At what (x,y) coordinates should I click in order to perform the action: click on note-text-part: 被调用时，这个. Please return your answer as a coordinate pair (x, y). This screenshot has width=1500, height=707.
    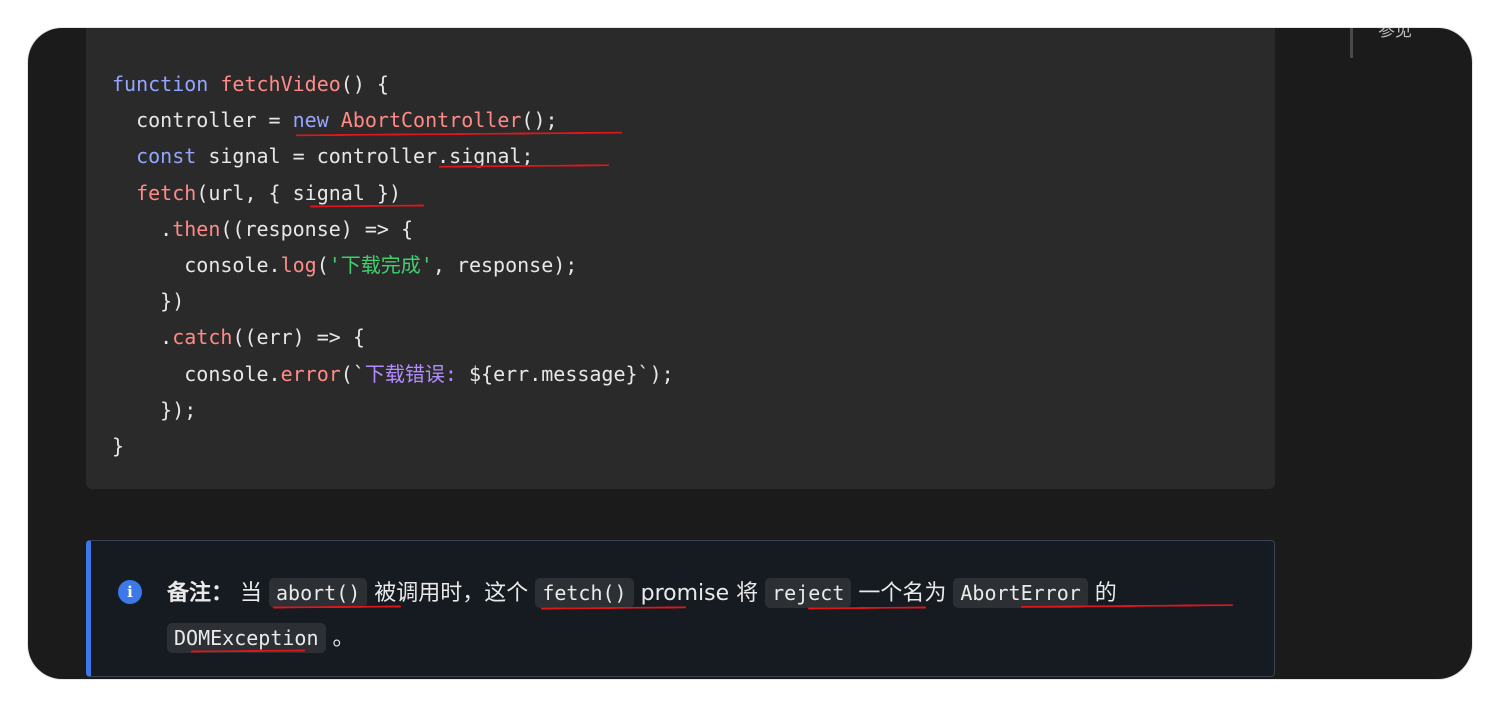
    Looking at the image, I should click on (451, 593).